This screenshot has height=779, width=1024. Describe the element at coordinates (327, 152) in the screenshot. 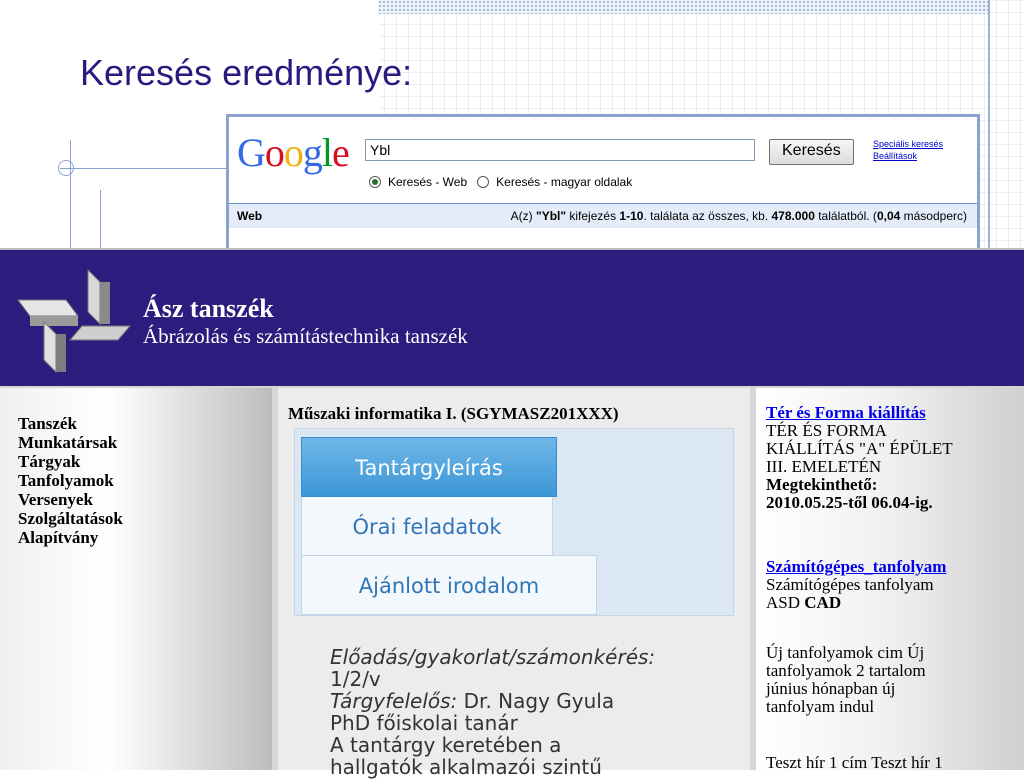

I see `google-logo-letter: l` at that location.